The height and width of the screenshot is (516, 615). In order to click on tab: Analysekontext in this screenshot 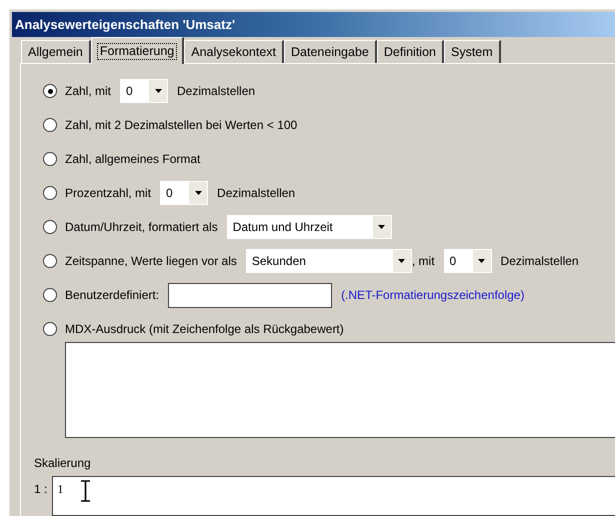, I will do `click(234, 51)`.